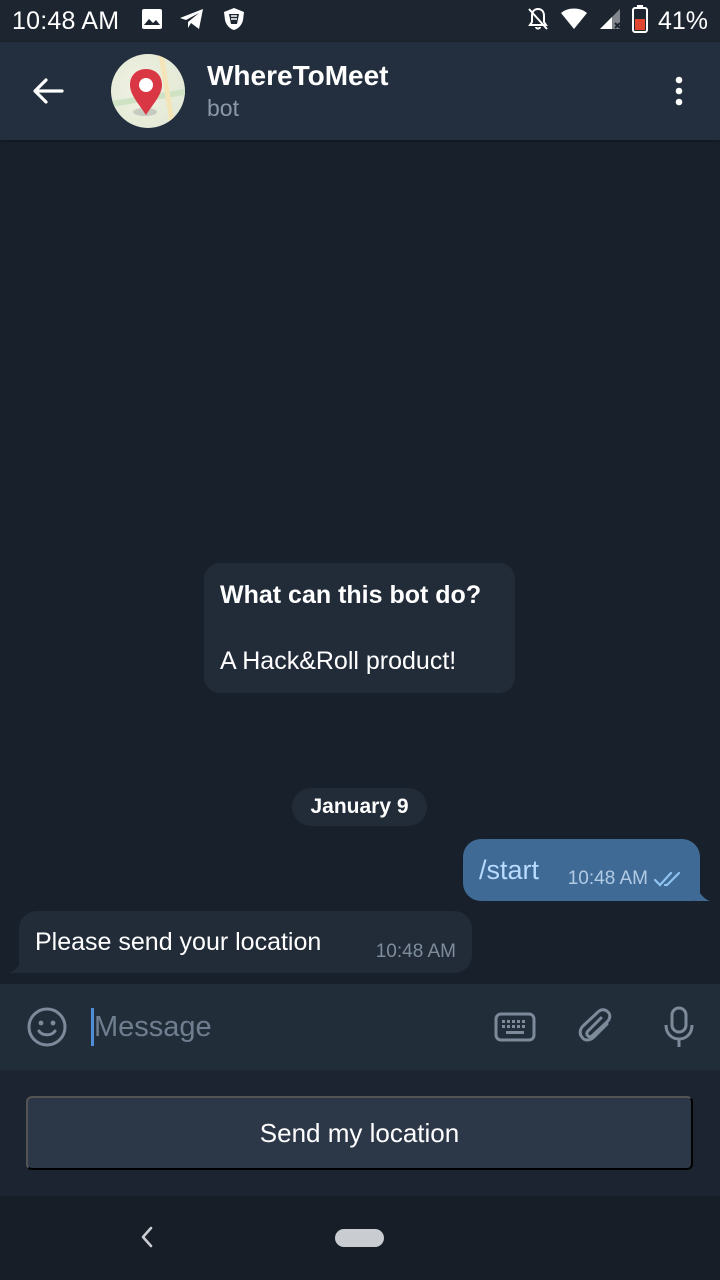 This screenshot has height=1280, width=720. Describe the element at coordinates (351, 595) in the screenshot. I see `bot-info-title: What can this bot do?` at that location.